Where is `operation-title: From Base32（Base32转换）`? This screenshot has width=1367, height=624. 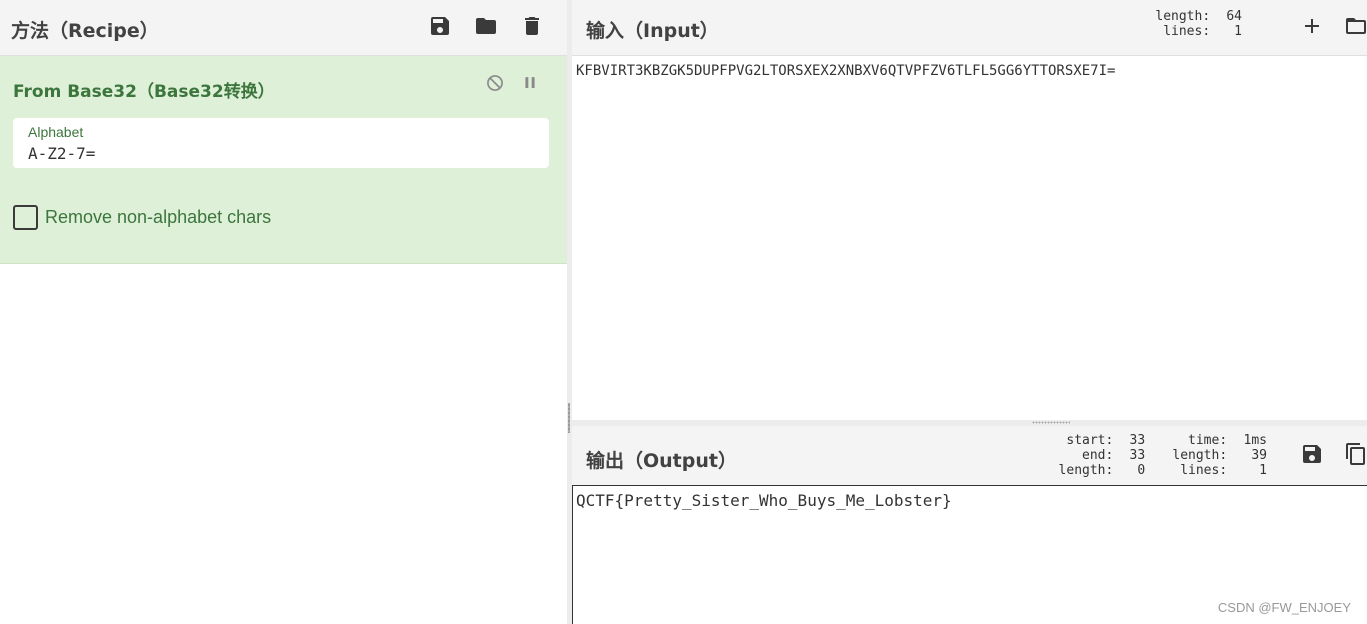
operation-title: From Base32（Base32转换） is located at coordinates (144, 92).